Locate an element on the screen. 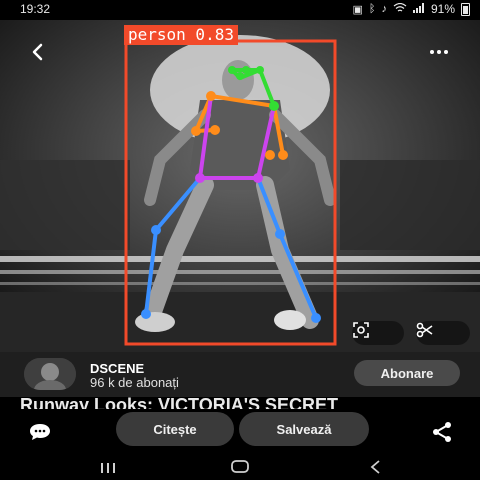  channel-avatar is located at coordinates (50, 374).